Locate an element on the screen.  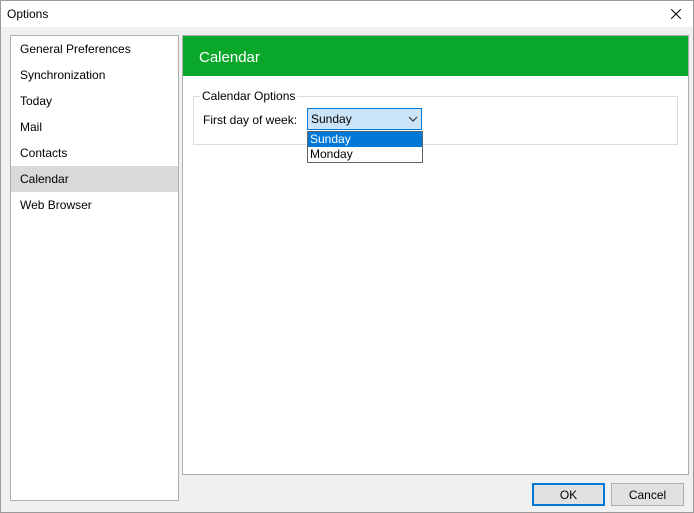
dropdown-option-monday: Monday is located at coordinates (365, 154).